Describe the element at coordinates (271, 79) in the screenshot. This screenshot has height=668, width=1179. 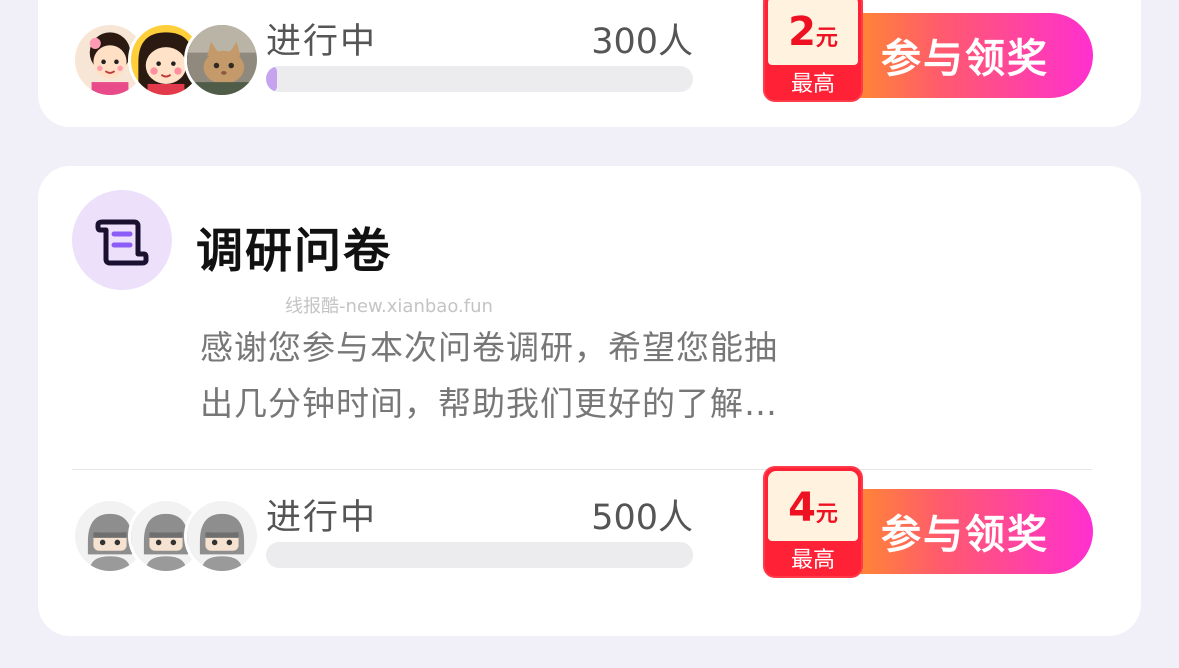
I see `progress-fill` at that location.